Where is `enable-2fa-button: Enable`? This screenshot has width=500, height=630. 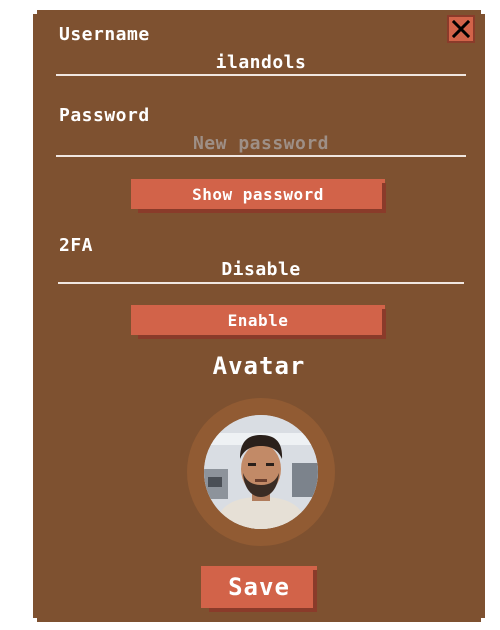
enable-2fa-button: Enable is located at coordinates (258, 320).